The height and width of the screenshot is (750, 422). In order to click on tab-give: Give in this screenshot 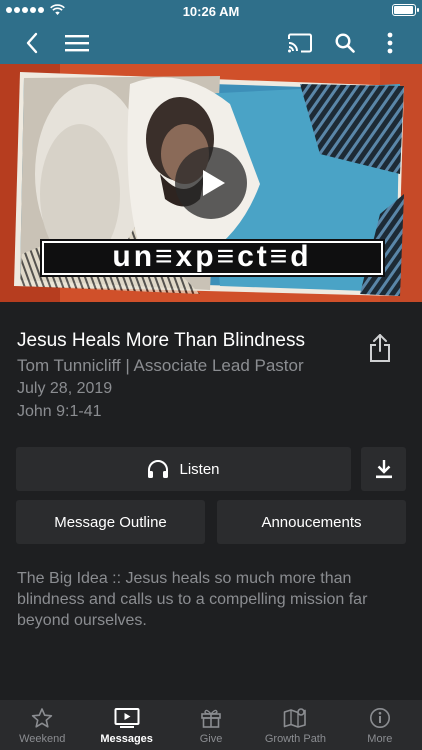, I will do `click(211, 725)`.